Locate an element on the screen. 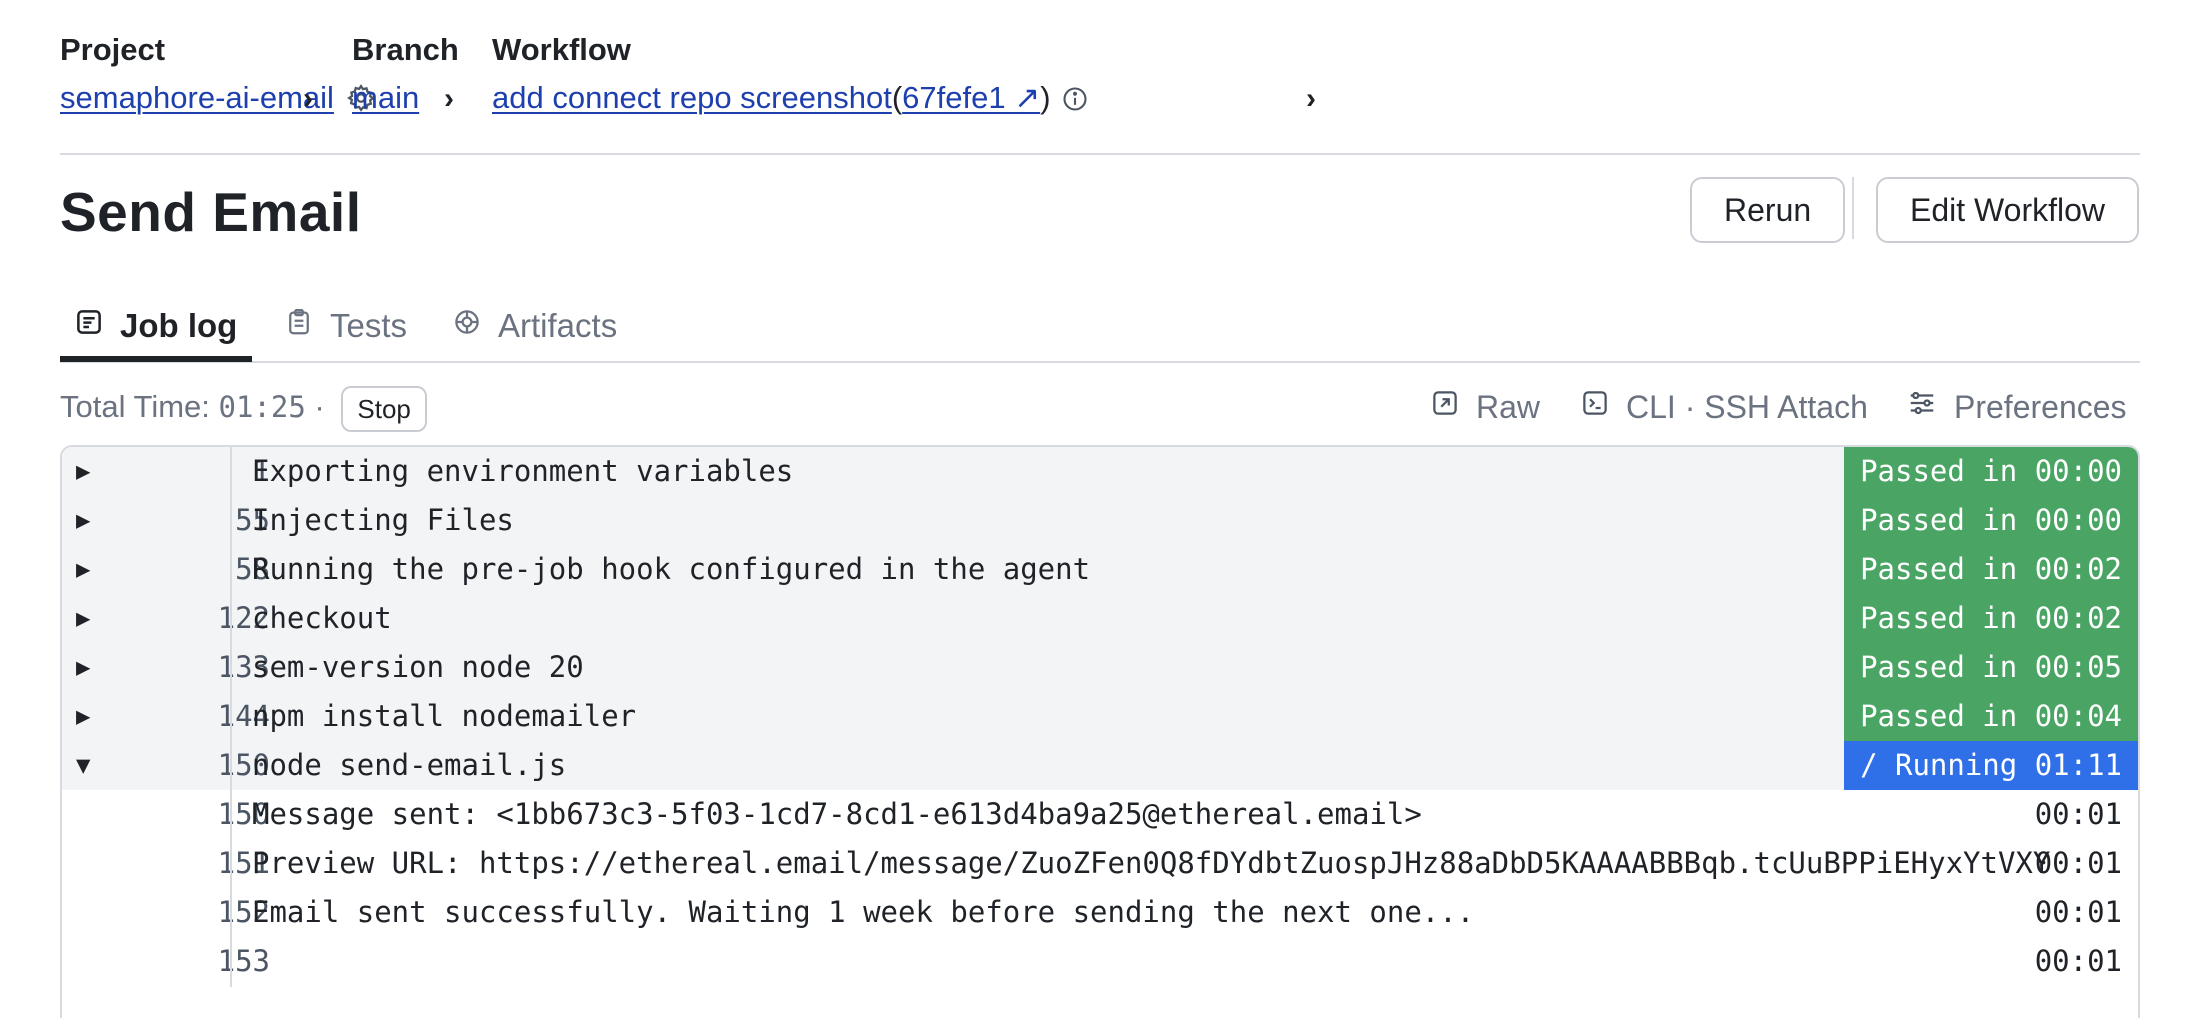  line-number-gutter is located at coordinates (231, 717).